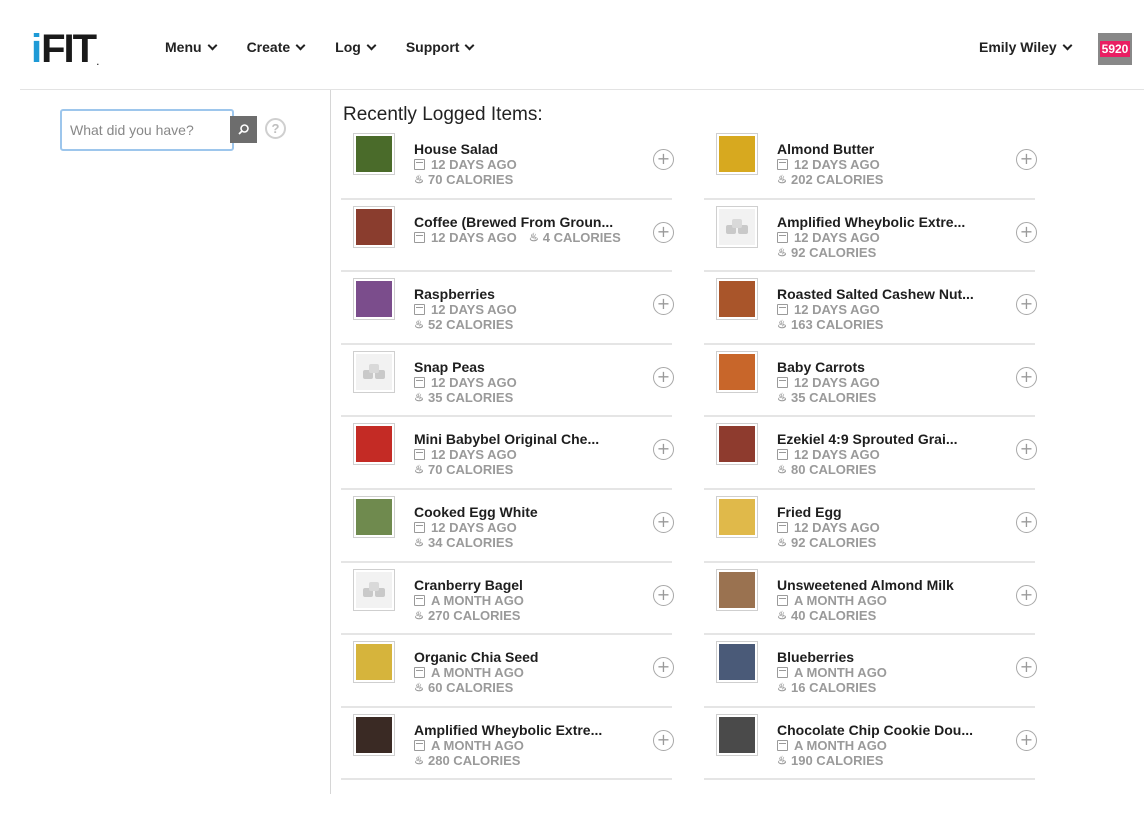  Describe the element at coordinates (275, 128) in the screenshot. I see `help-icon: ?` at that location.